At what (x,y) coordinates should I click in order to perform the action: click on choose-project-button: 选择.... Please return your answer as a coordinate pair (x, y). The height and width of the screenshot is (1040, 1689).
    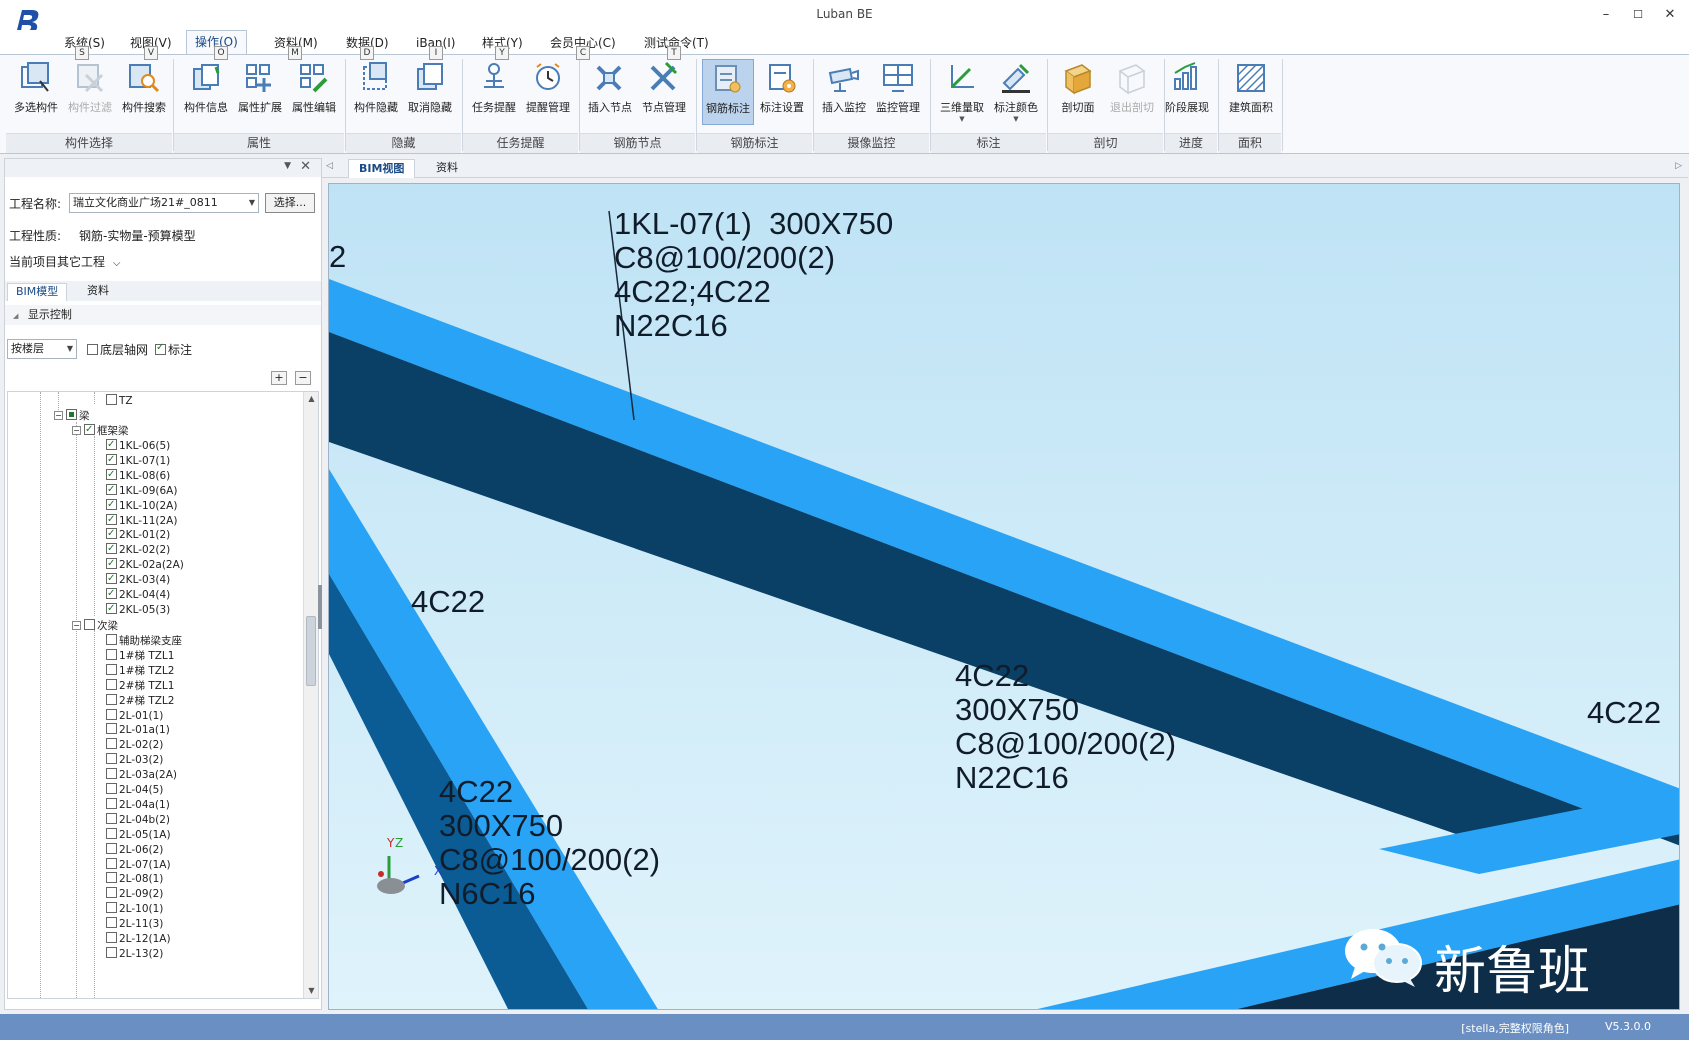
    Looking at the image, I should click on (290, 203).